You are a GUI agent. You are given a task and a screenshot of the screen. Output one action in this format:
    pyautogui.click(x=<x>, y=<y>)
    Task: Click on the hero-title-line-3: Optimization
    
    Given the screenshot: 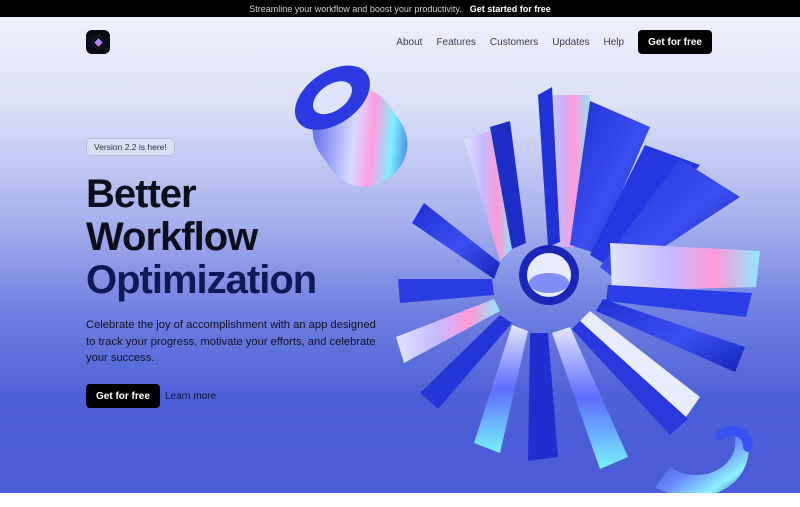 What is the action you would take?
    pyautogui.click(x=201, y=280)
    